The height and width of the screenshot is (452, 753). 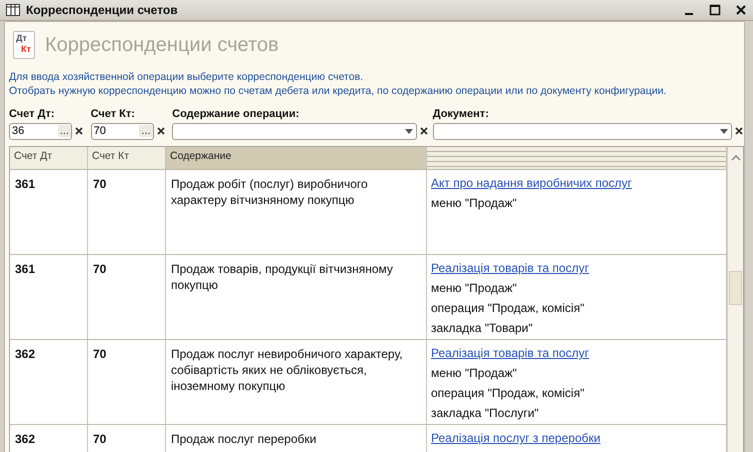 I want to click on column-header: Счет Дт, so click(x=49, y=158).